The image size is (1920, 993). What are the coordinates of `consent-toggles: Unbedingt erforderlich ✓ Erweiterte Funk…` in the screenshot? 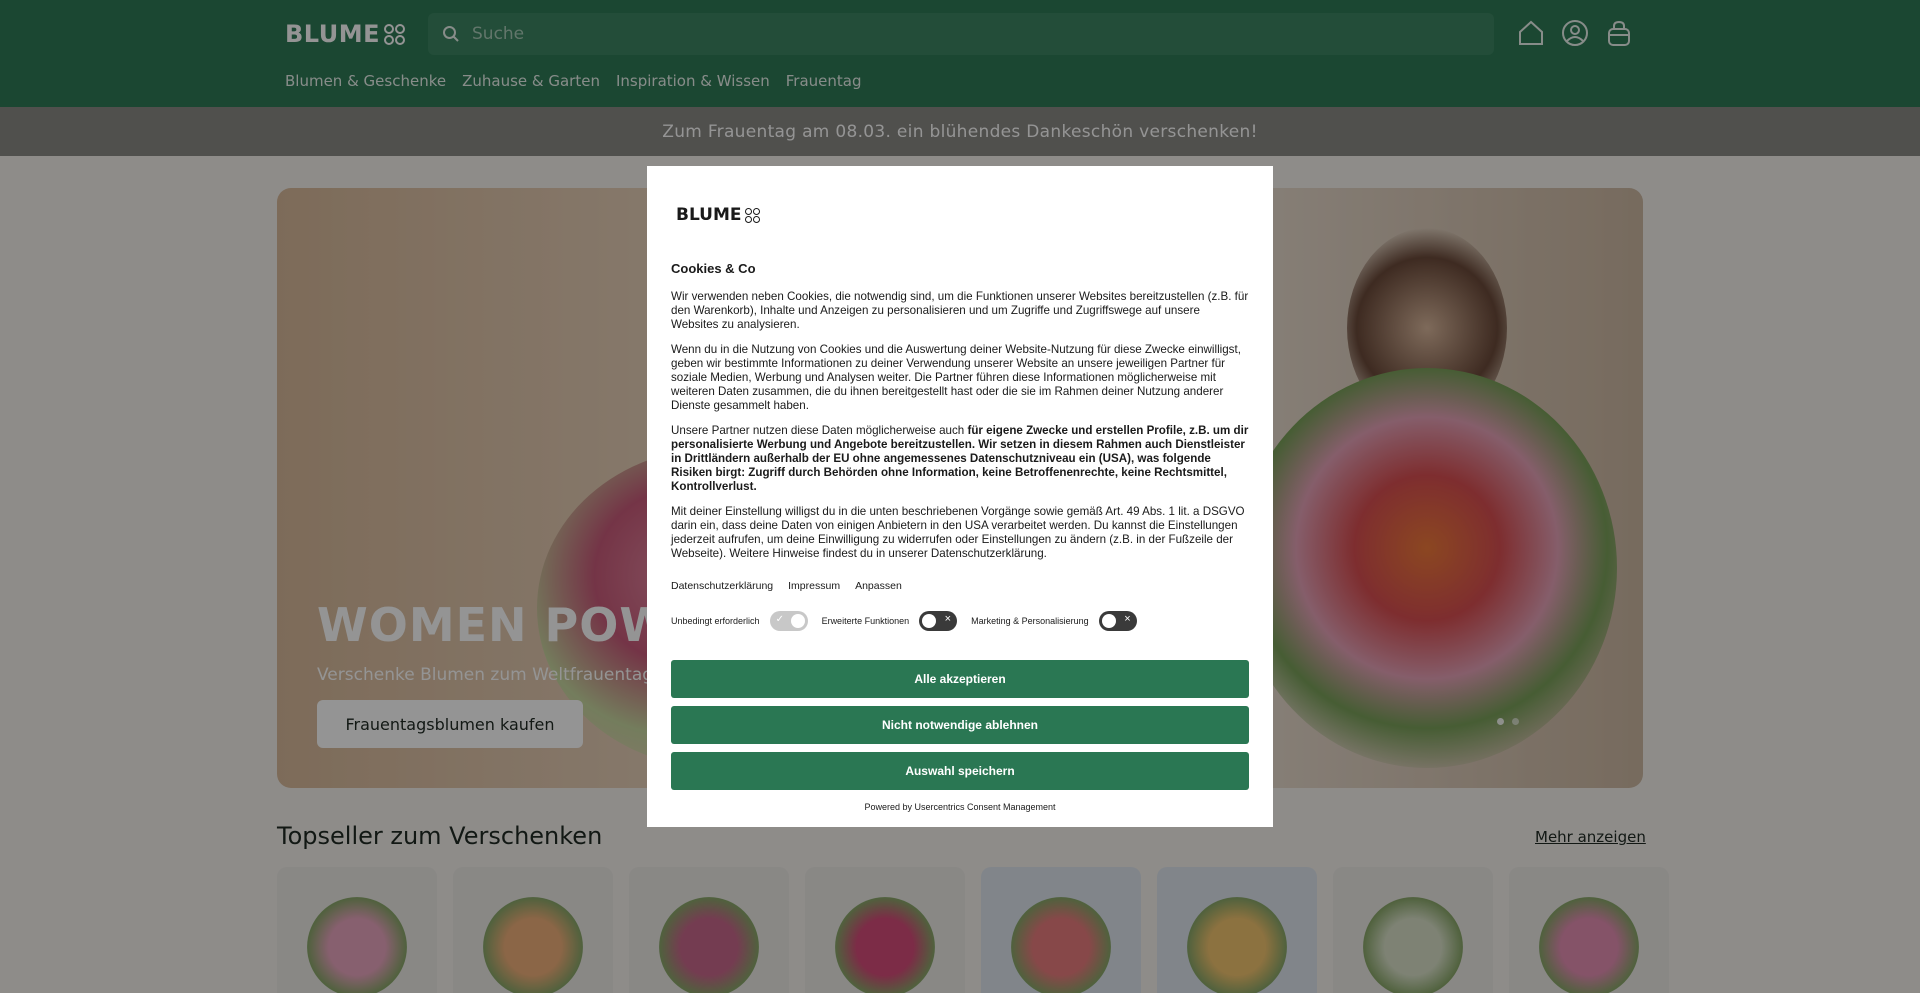 It's located at (911, 621).